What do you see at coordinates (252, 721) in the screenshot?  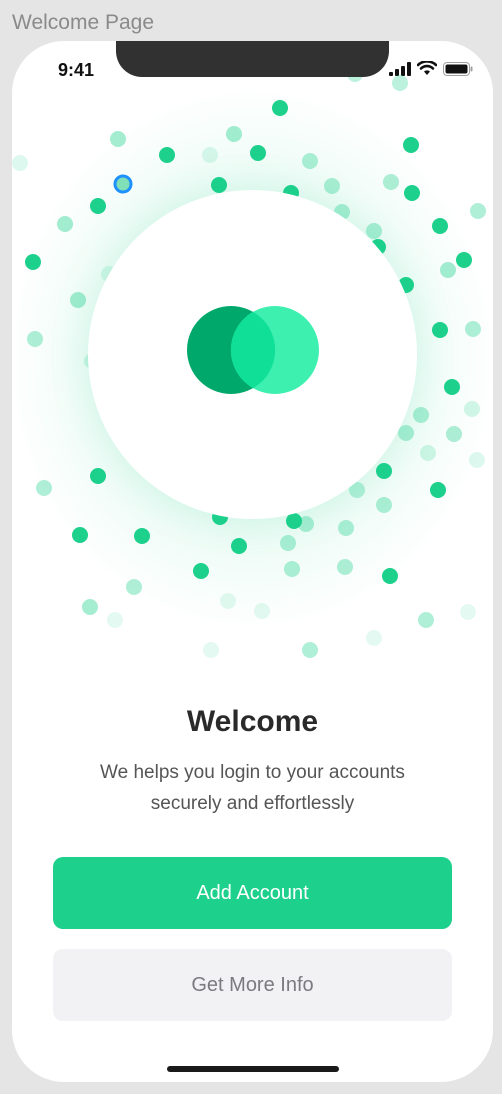 I see `welcome-title: Welcome` at bounding box center [252, 721].